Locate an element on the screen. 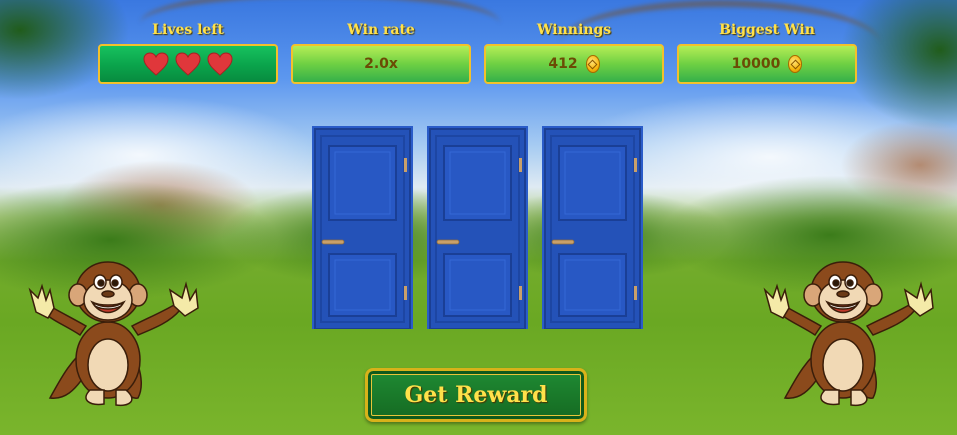 The image size is (957, 435). lives-box is located at coordinates (188, 64).